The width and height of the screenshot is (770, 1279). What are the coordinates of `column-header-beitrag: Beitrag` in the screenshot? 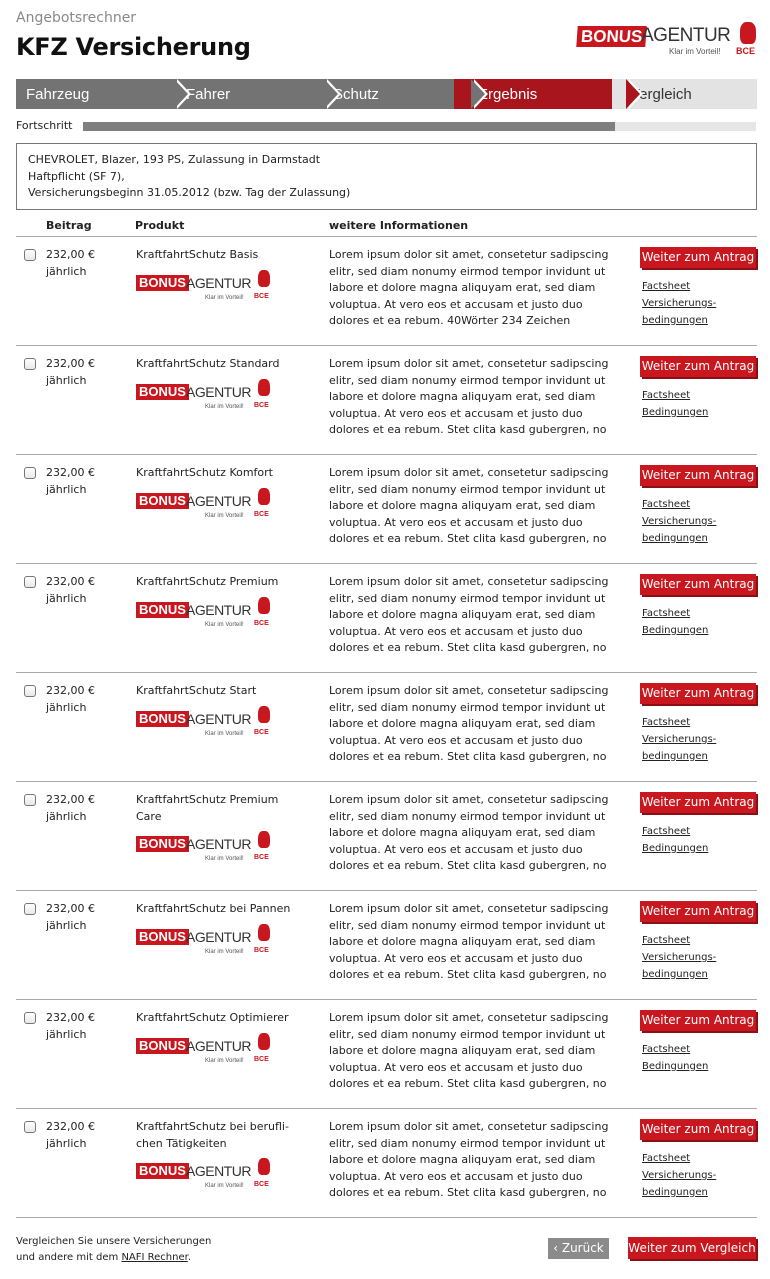 It's located at (69, 225).